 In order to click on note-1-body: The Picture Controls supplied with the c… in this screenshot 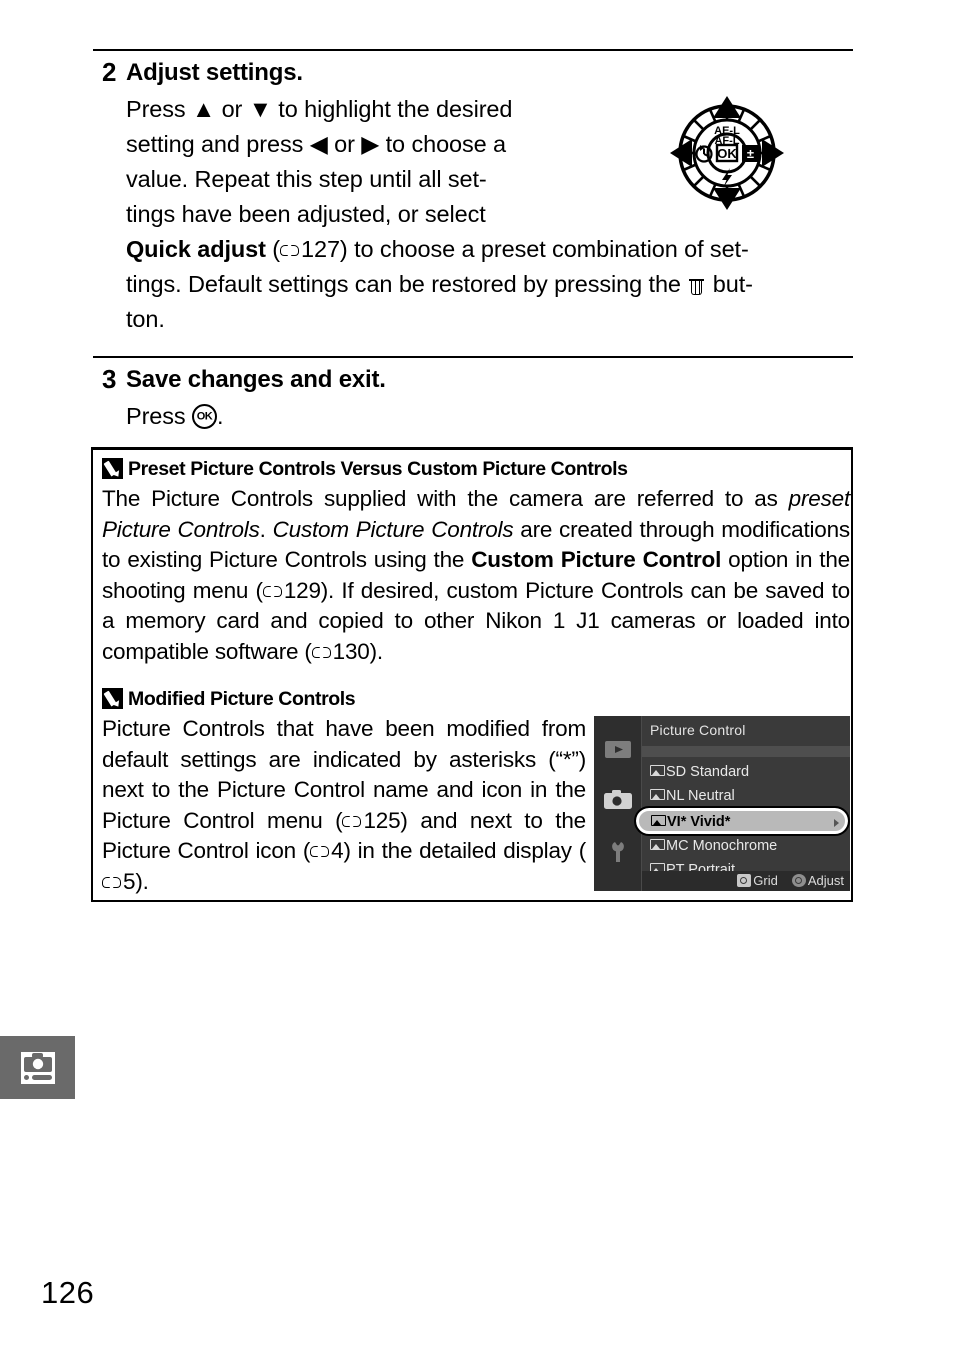, I will do `click(476, 575)`.